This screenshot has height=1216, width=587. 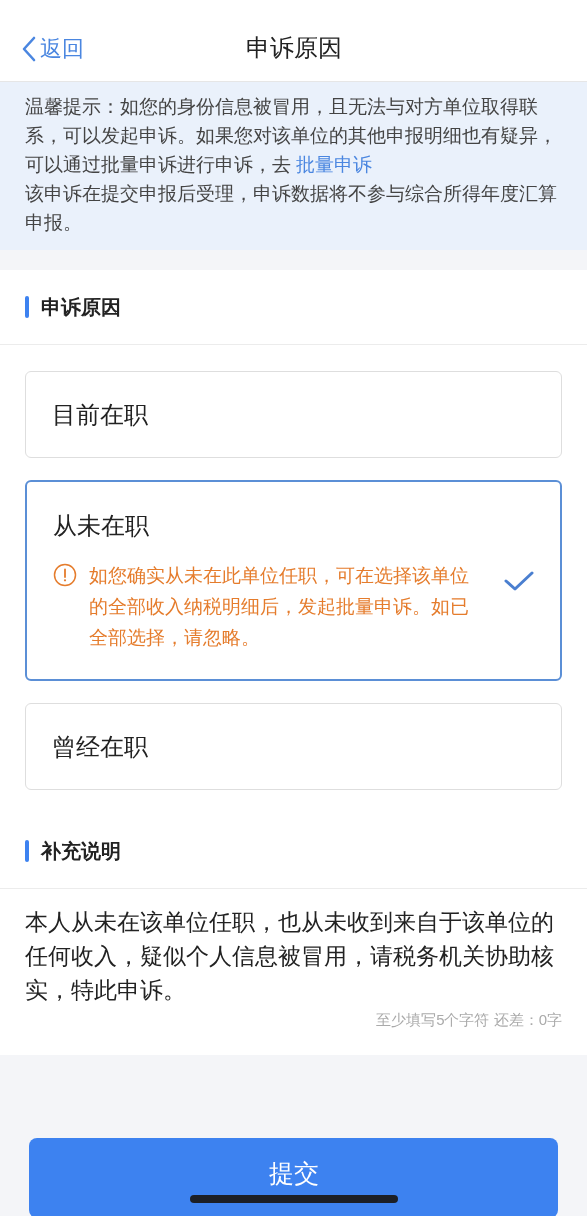 What do you see at coordinates (279, 607) in the screenshot?
I see `option-note: 如您确实从未在此单位任职，可在选择该单位的全部收入纳税明细后，发起批量申诉。如已全部选择，请忽略。` at bounding box center [279, 607].